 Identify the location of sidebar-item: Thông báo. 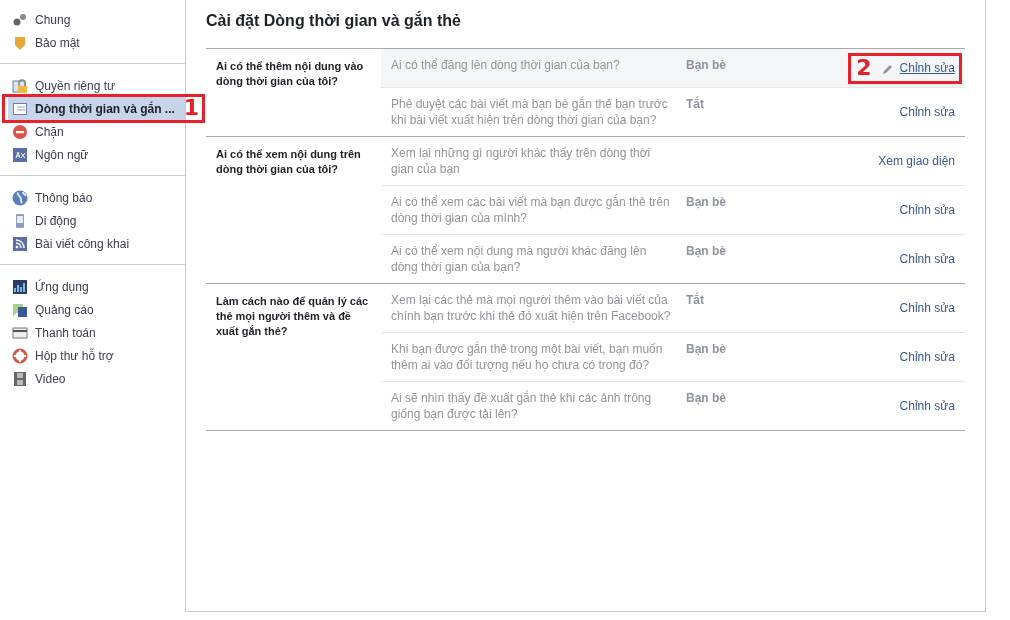
(96, 197).